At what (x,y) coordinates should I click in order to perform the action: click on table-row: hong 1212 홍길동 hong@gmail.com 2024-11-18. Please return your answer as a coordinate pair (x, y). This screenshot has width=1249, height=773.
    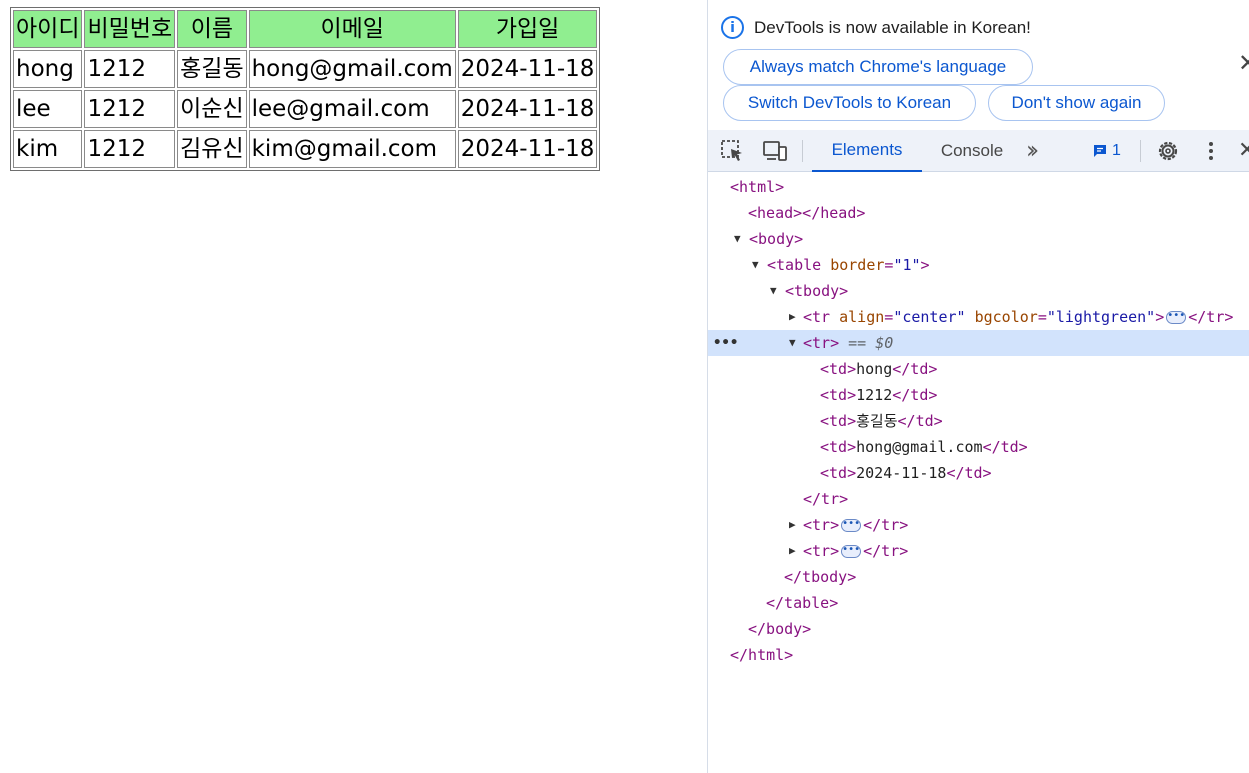
    Looking at the image, I should click on (305, 69).